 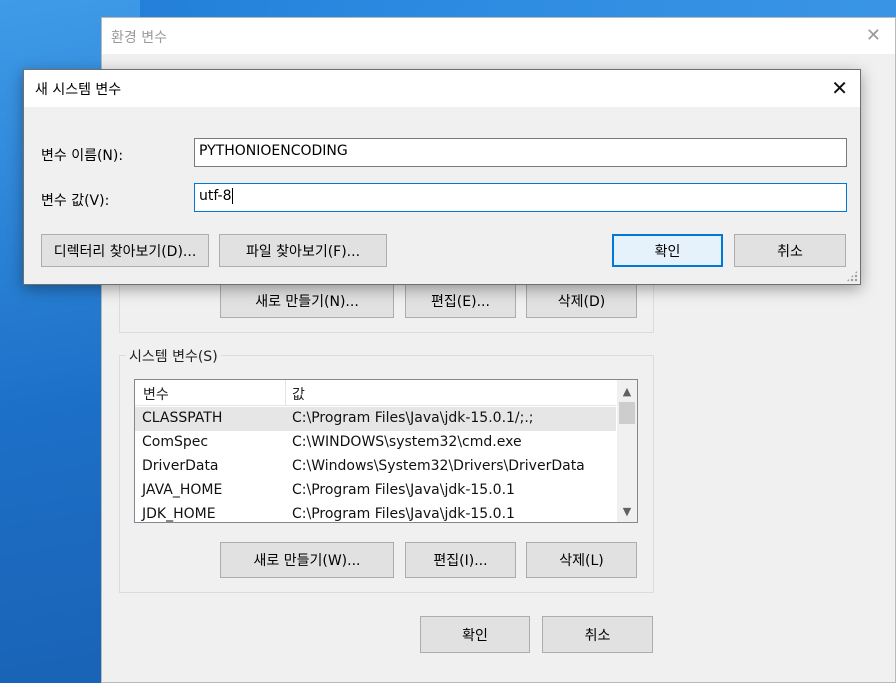 What do you see at coordinates (581, 301) in the screenshot?
I see `user-delete-button: 삭제(D)` at bounding box center [581, 301].